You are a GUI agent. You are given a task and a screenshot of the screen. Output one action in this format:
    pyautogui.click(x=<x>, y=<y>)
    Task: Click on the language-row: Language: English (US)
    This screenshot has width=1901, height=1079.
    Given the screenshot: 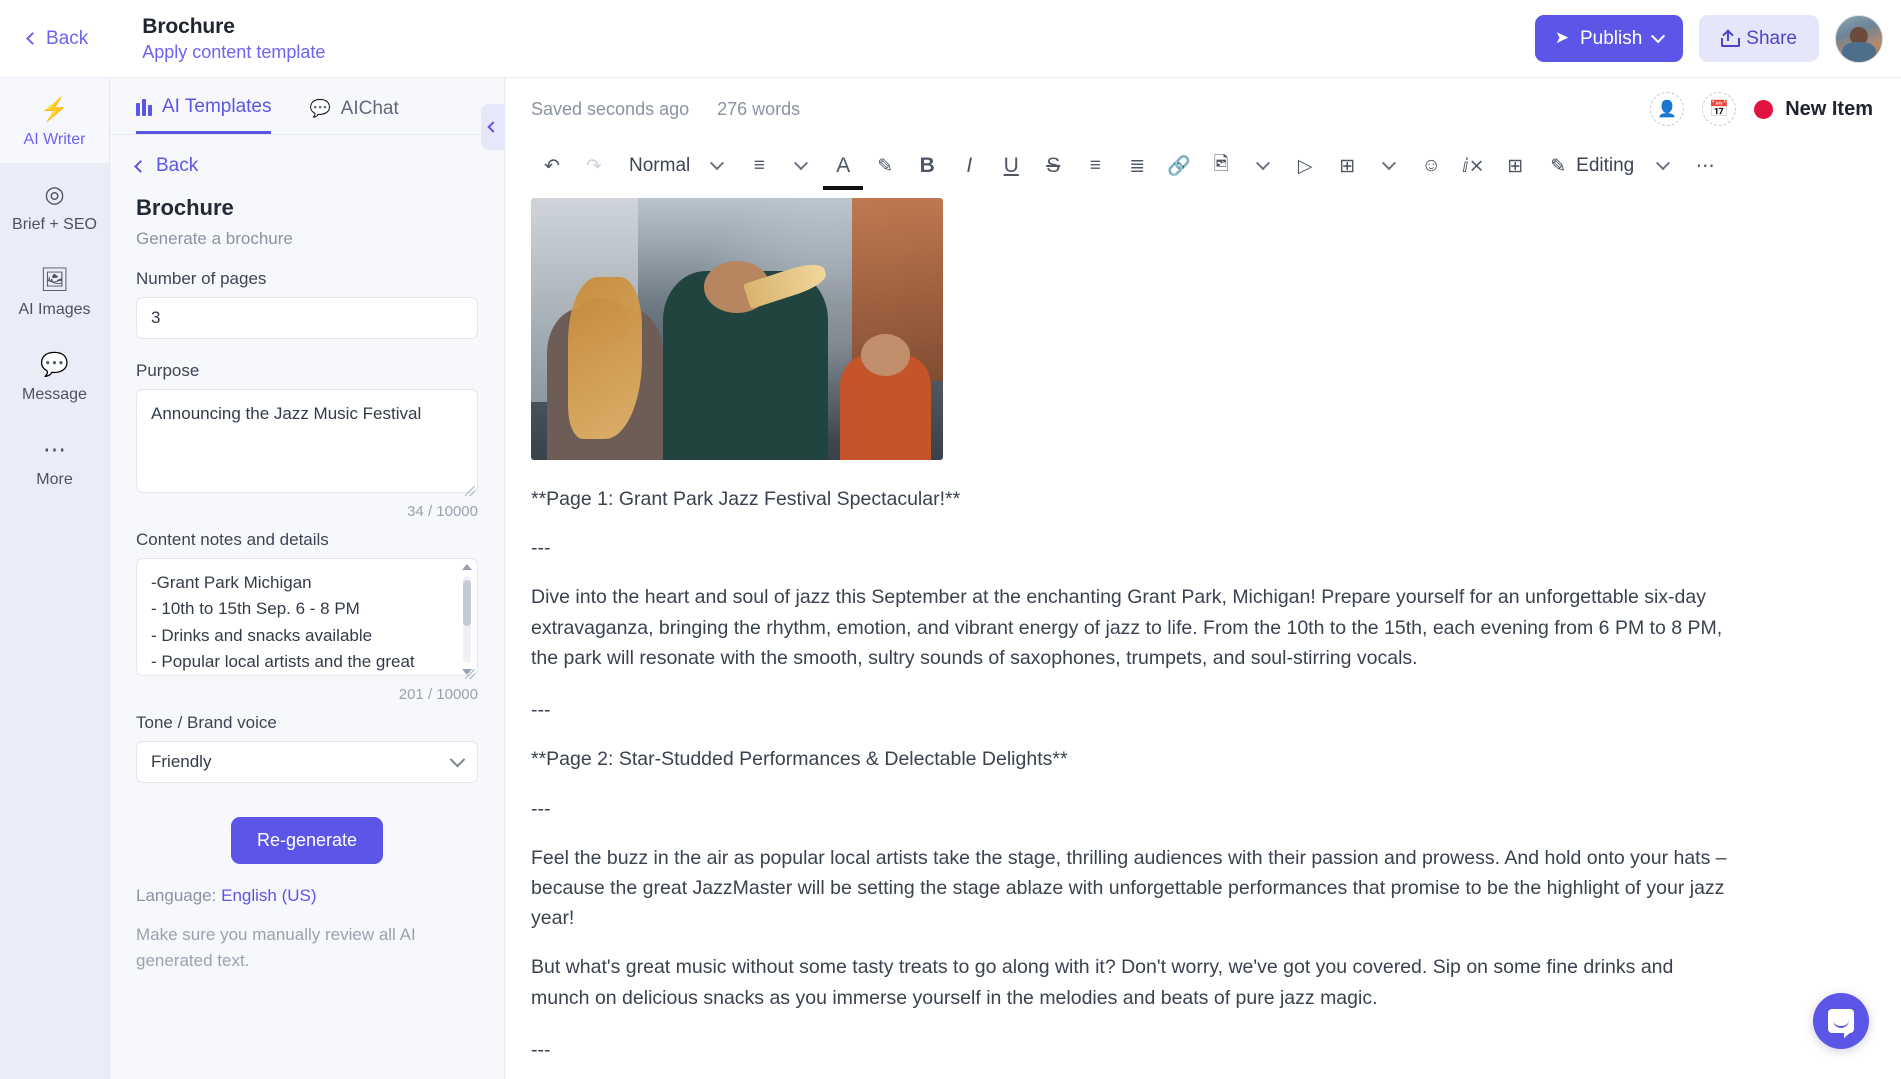 What is the action you would take?
    pyautogui.click(x=307, y=896)
    